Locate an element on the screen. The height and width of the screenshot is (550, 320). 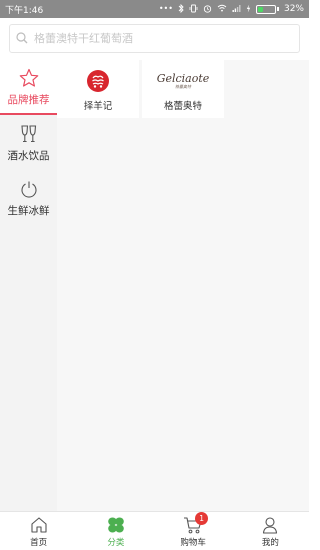
star-icon is located at coordinates (29, 78).